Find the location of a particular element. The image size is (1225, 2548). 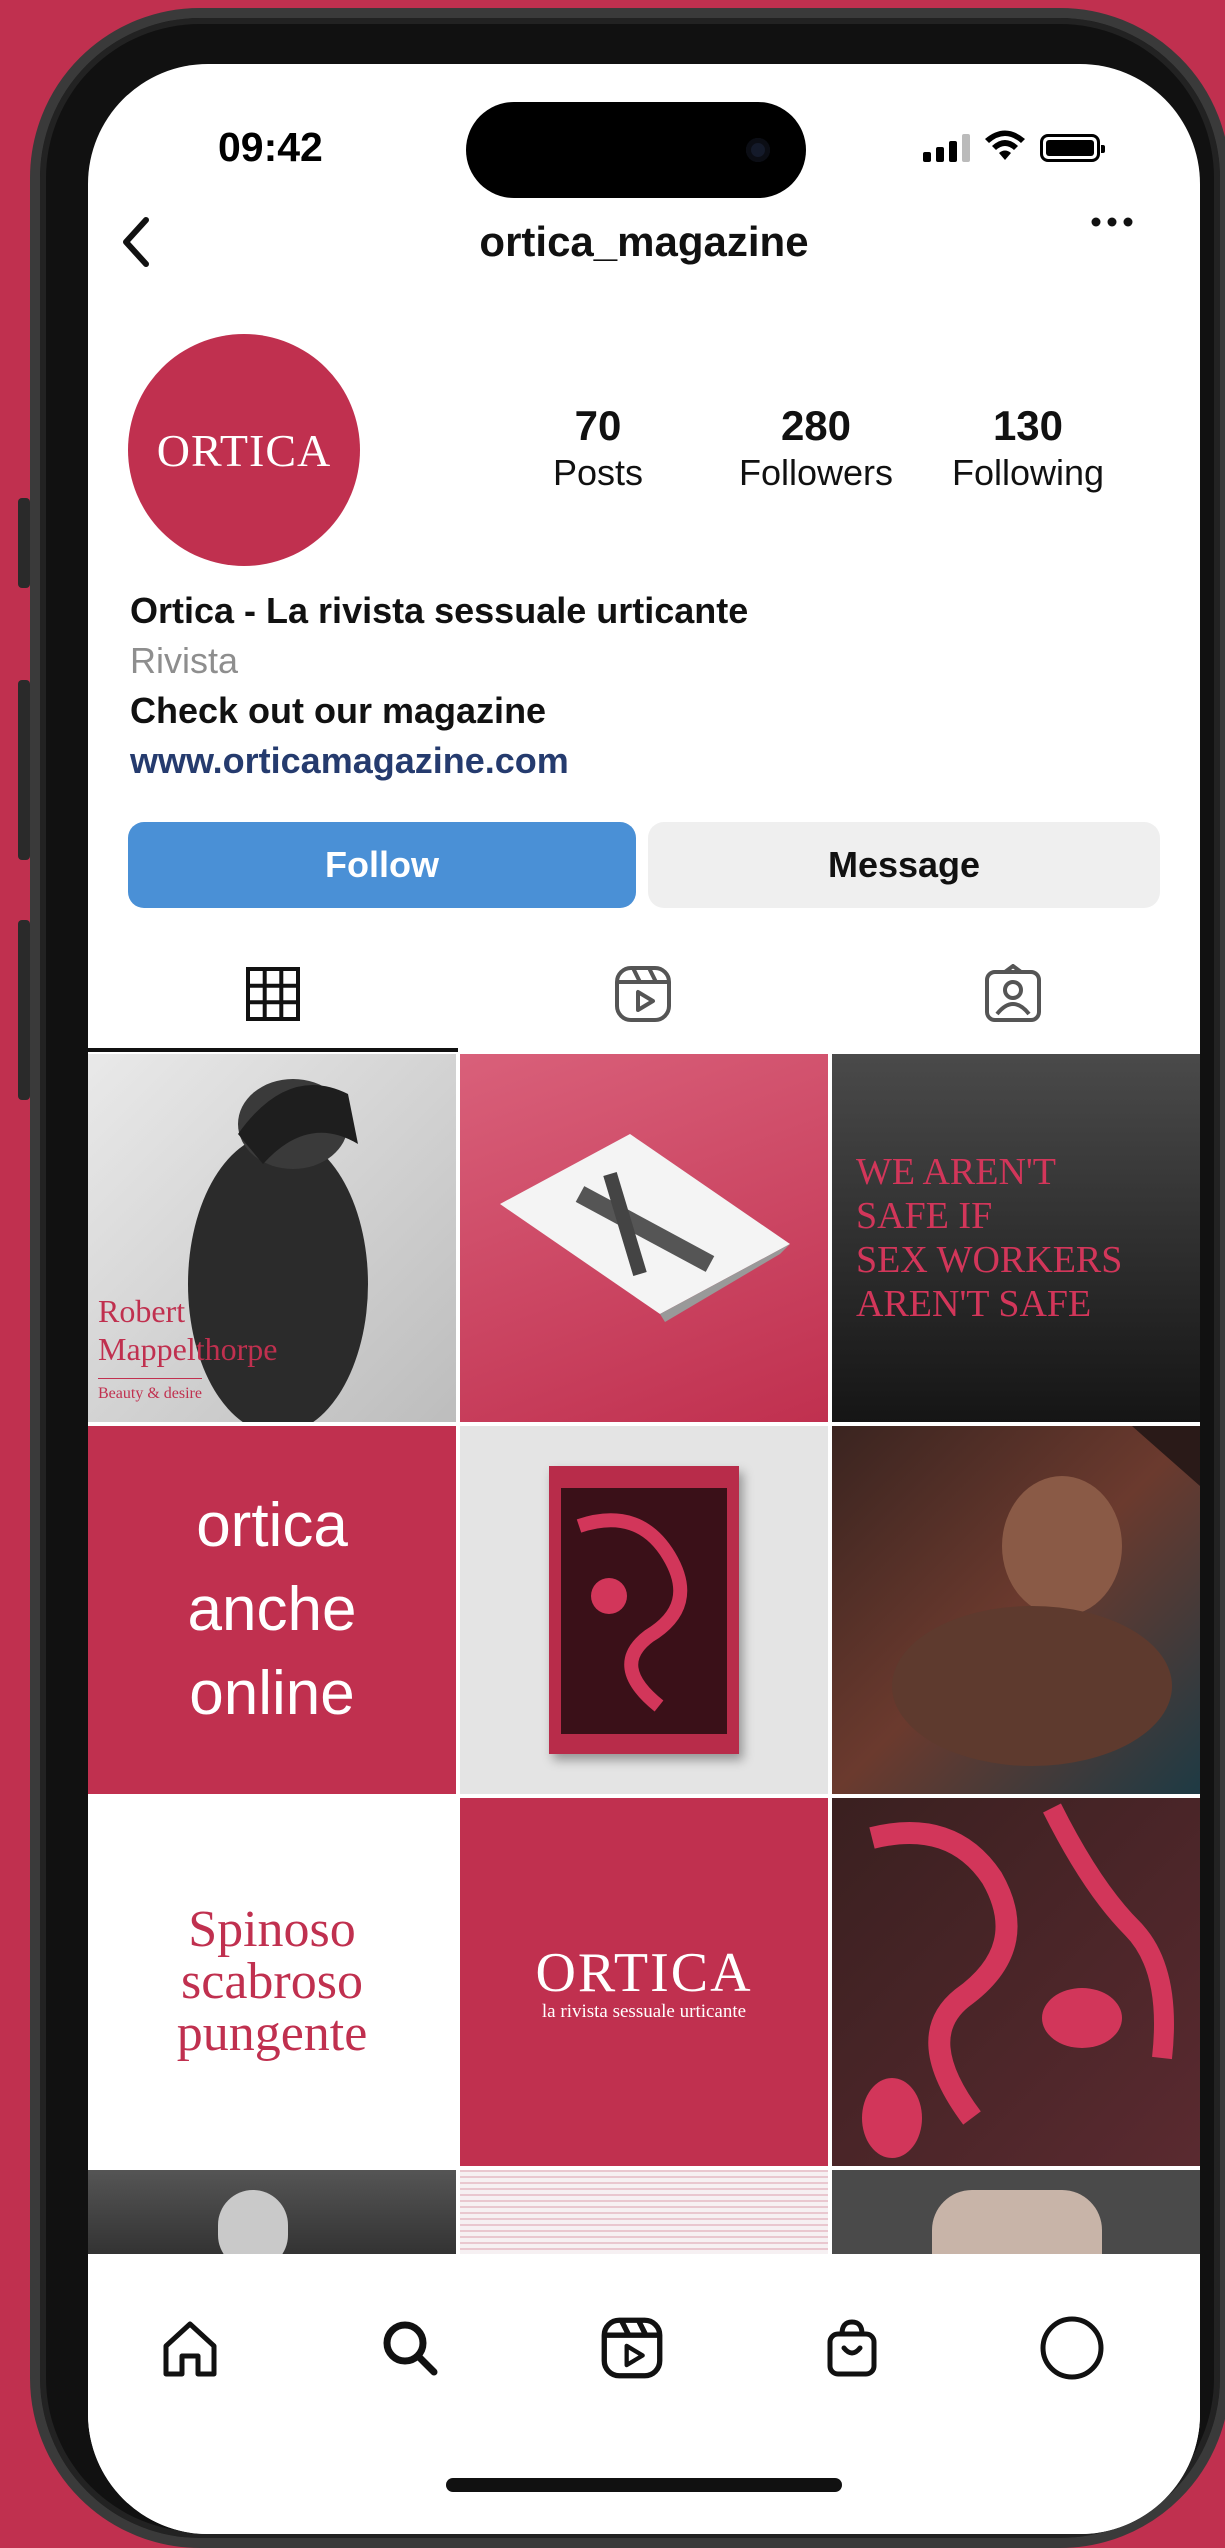

wifi-icon is located at coordinates (1005, 145).